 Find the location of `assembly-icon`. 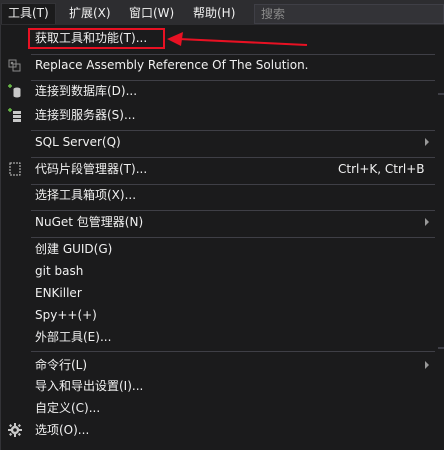

assembly-icon is located at coordinates (15, 65).